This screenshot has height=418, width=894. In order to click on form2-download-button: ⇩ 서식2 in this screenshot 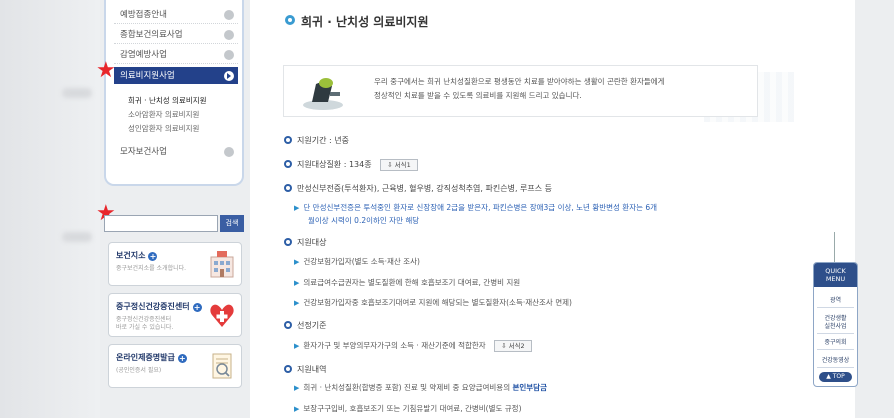, I will do `click(513, 346)`.